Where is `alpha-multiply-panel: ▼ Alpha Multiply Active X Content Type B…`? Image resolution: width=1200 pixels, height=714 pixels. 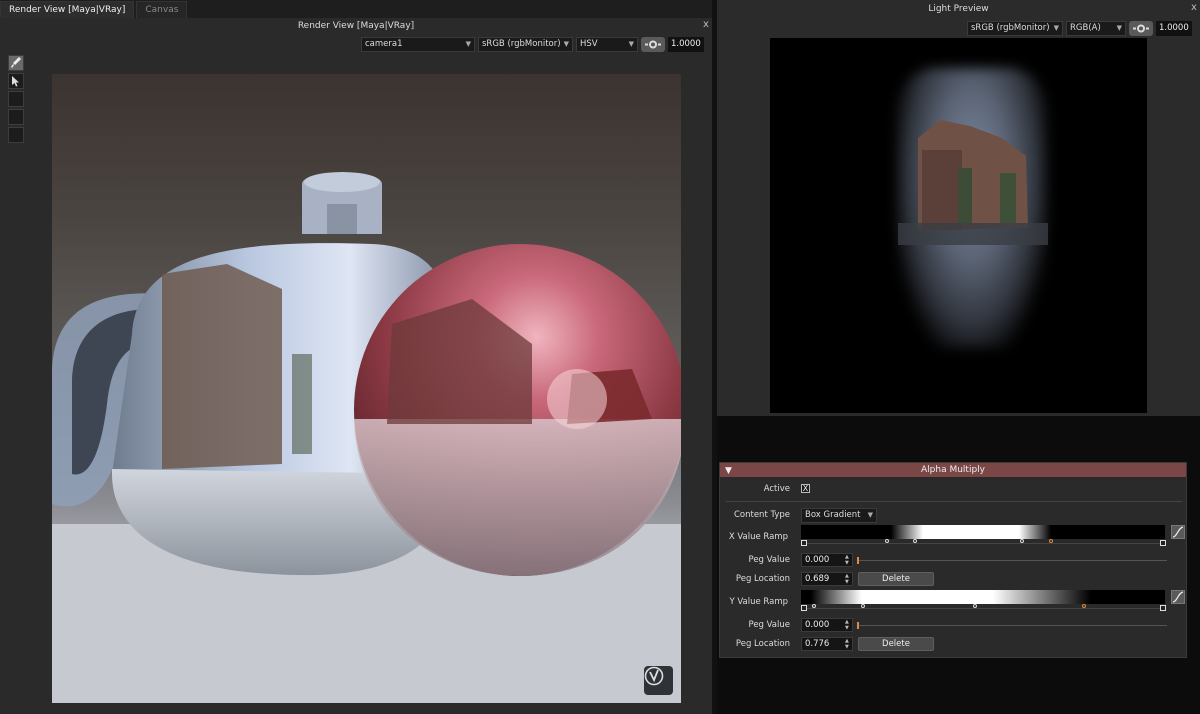 alpha-multiply-panel: ▼ Alpha Multiply Active X Content Type B… is located at coordinates (953, 560).